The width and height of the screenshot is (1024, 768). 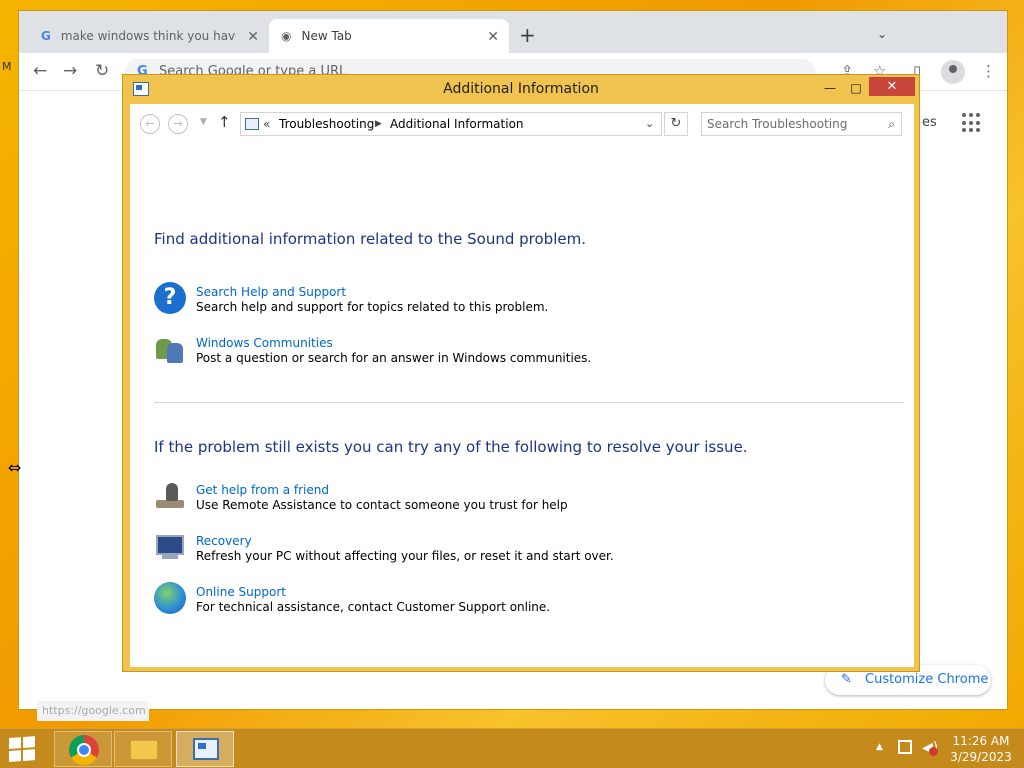 I want to click on forward-button: →, so click(x=178, y=124).